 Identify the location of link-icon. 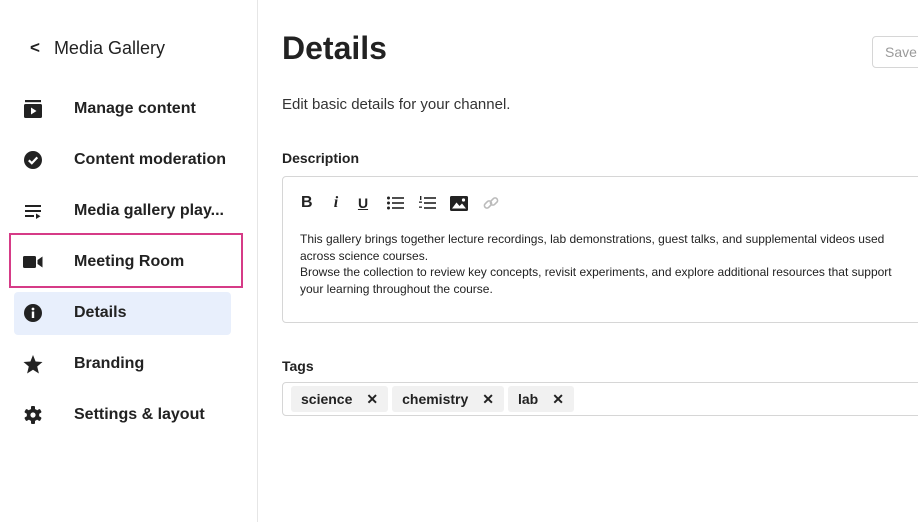
(491, 203).